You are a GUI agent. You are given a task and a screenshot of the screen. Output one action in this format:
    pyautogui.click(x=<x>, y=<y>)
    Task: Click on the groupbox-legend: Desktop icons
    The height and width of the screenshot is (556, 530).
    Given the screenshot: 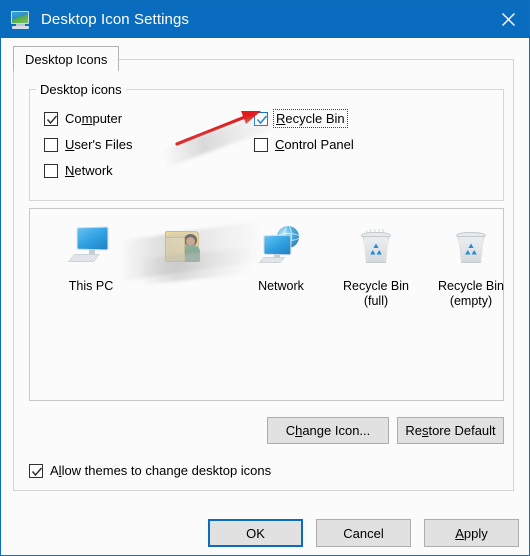 What is the action you would take?
    pyautogui.click(x=81, y=89)
    